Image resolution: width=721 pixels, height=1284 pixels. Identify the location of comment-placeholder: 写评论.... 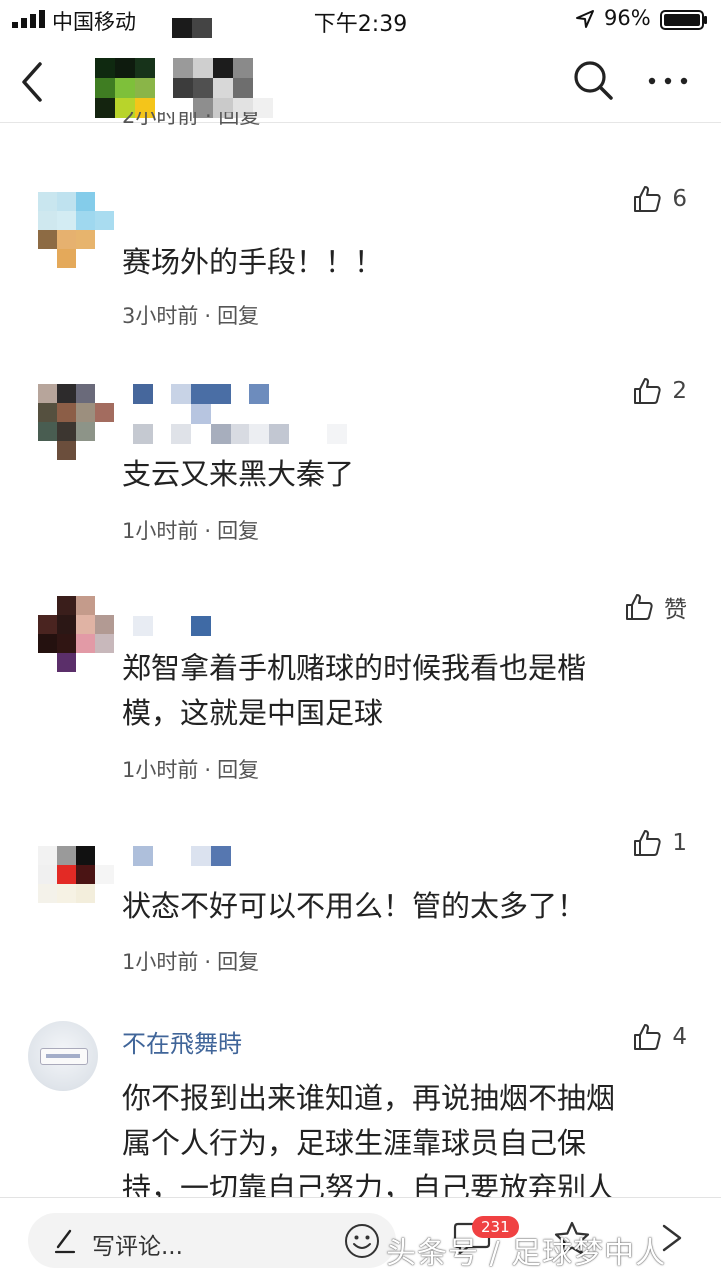
(137, 1247).